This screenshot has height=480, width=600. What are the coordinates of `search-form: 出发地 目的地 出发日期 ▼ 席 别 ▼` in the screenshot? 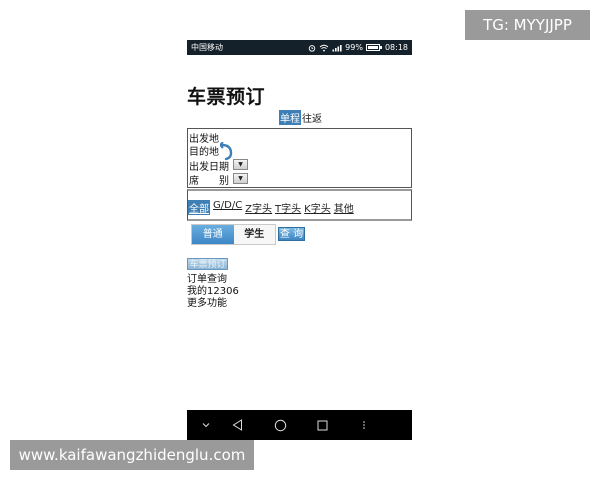 It's located at (299, 158).